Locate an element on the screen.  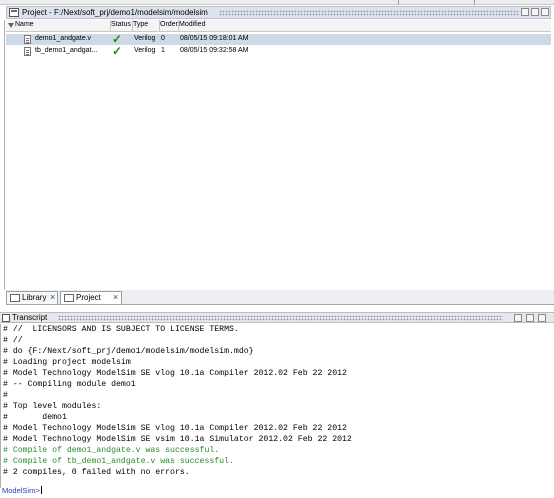
transcript-title: Transcript is located at coordinates (30, 317).